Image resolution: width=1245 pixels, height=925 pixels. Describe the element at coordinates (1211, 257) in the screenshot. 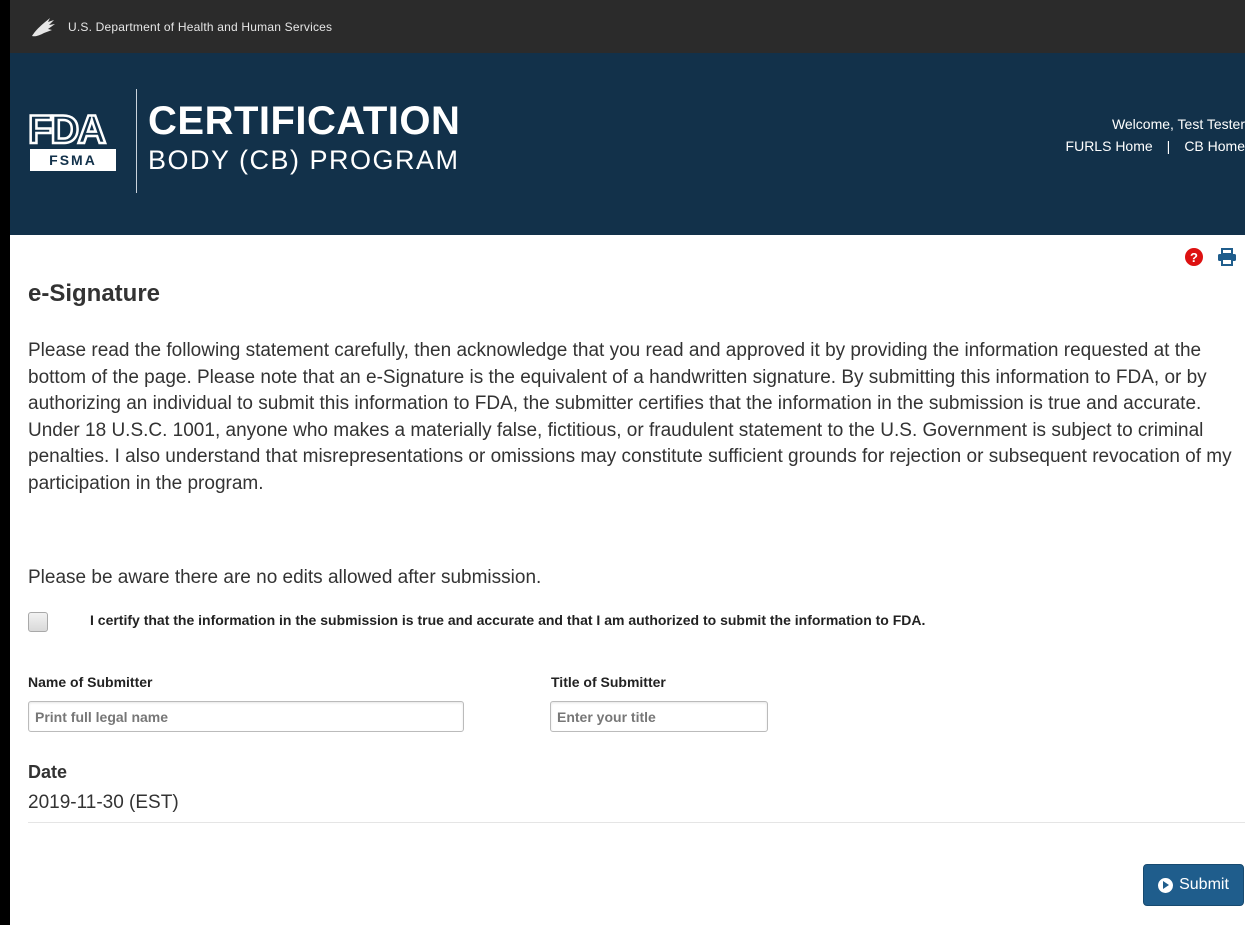

I see `page-tools: ?` at that location.